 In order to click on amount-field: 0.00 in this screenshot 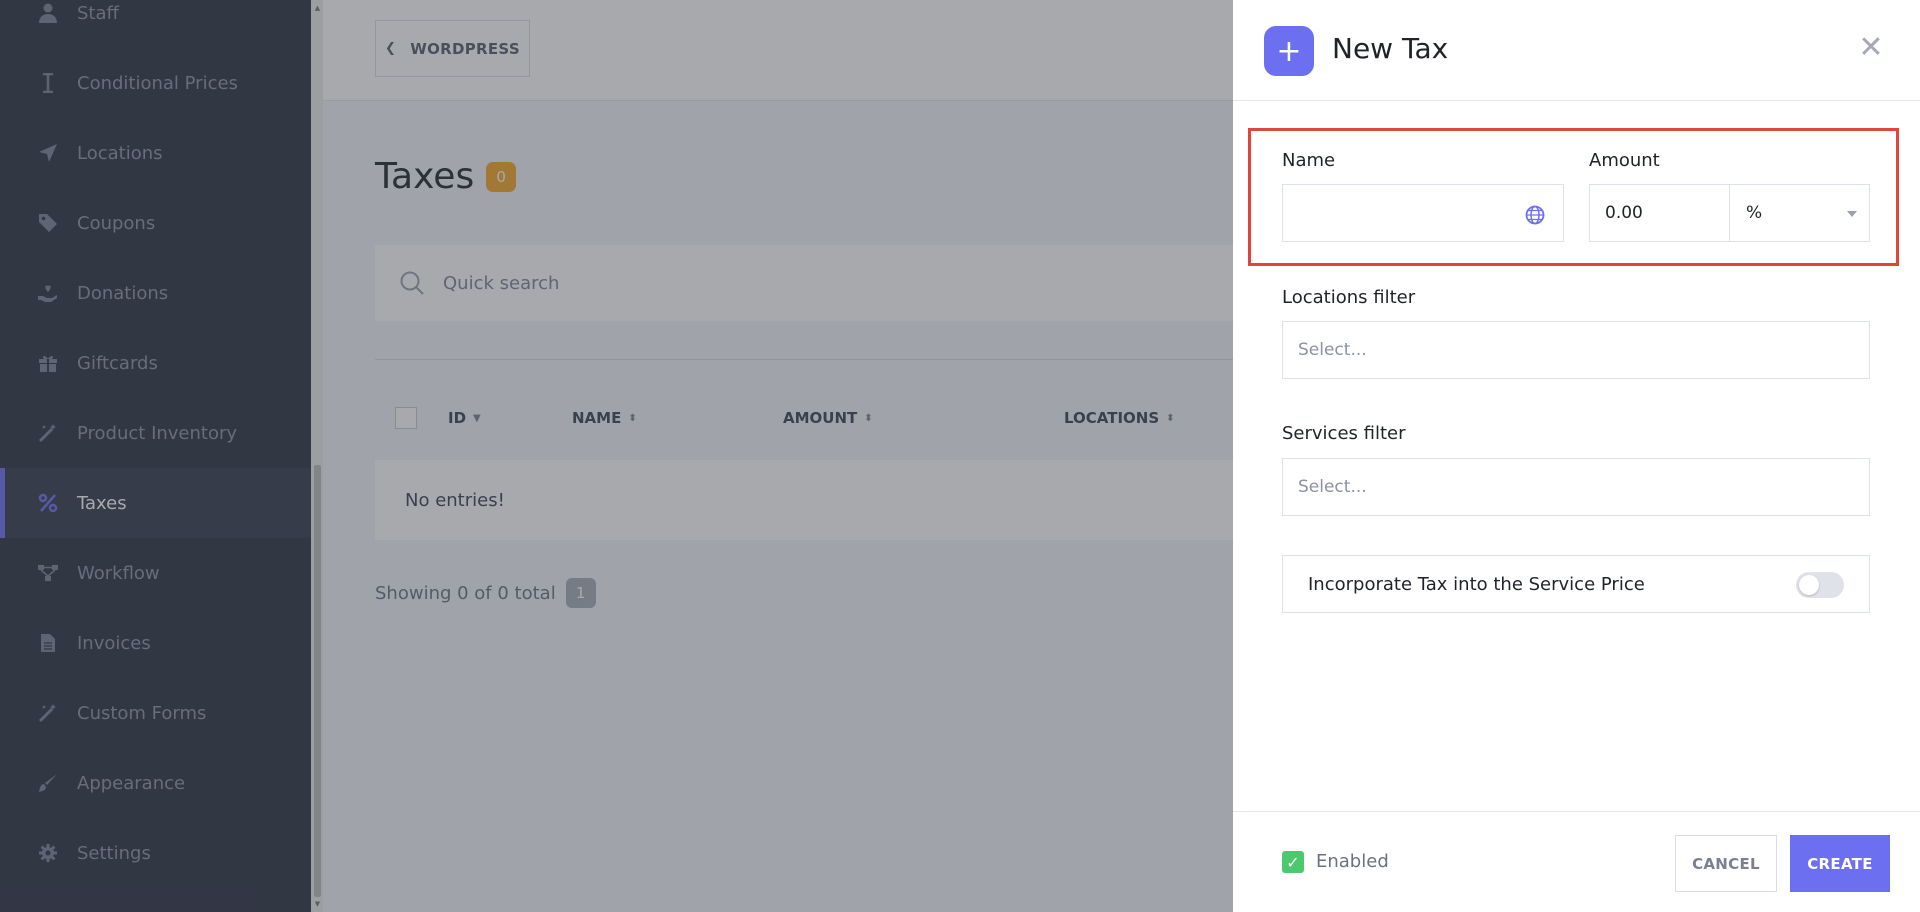, I will do `click(1659, 213)`.